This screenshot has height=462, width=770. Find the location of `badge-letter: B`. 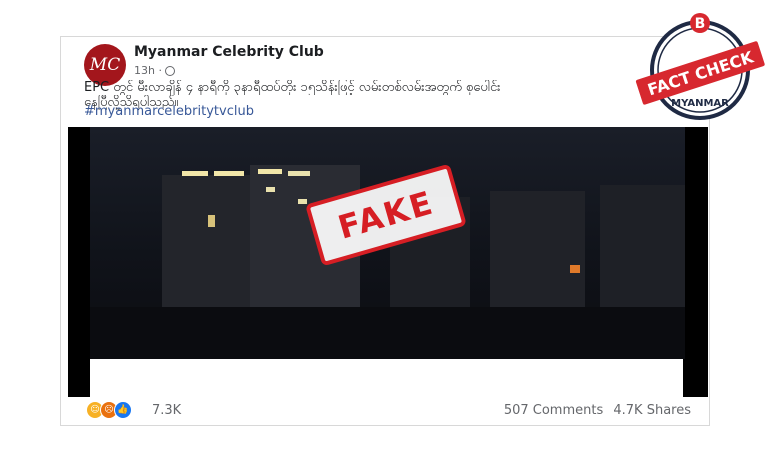

badge-letter: B is located at coordinates (700, 24).